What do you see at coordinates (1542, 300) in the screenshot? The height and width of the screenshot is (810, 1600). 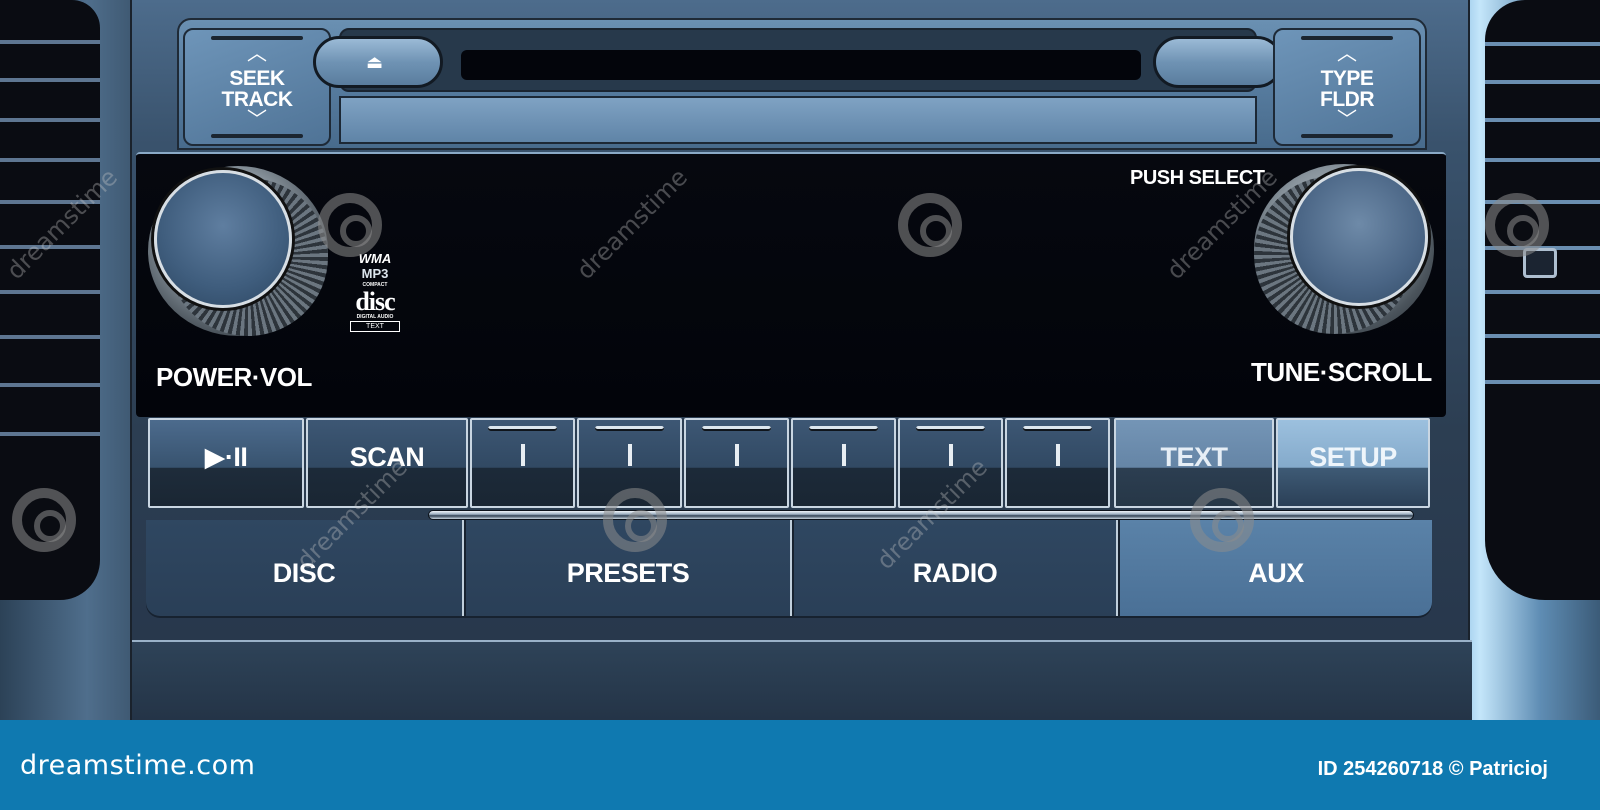 I see `right-air-vent` at bounding box center [1542, 300].